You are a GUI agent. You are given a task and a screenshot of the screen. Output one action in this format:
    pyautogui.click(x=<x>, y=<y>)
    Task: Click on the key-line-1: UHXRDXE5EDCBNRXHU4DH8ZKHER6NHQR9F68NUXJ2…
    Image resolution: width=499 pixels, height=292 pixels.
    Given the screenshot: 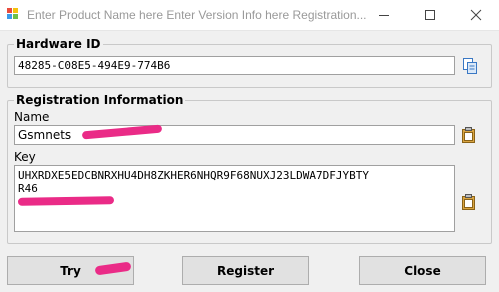 What is the action you would take?
    pyautogui.click(x=193, y=175)
    